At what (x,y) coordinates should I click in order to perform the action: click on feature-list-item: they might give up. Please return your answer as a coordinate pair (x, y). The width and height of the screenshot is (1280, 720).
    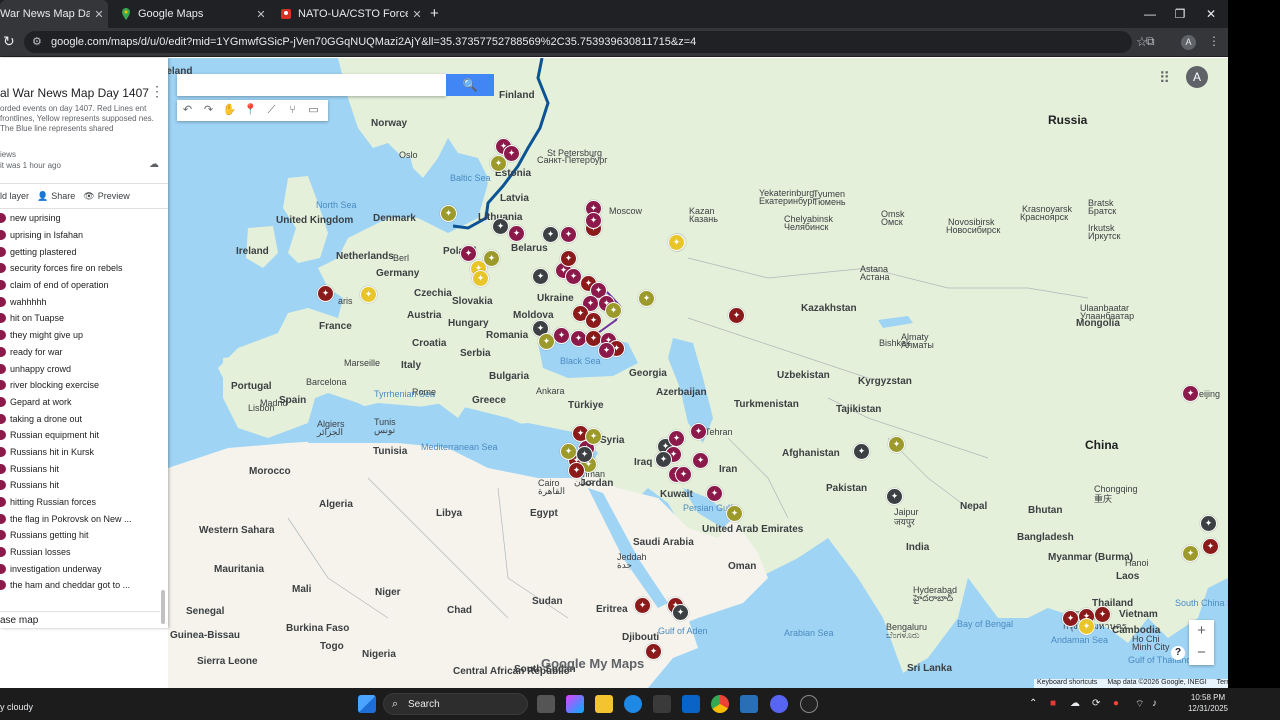
    Looking at the image, I should click on (80, 335).